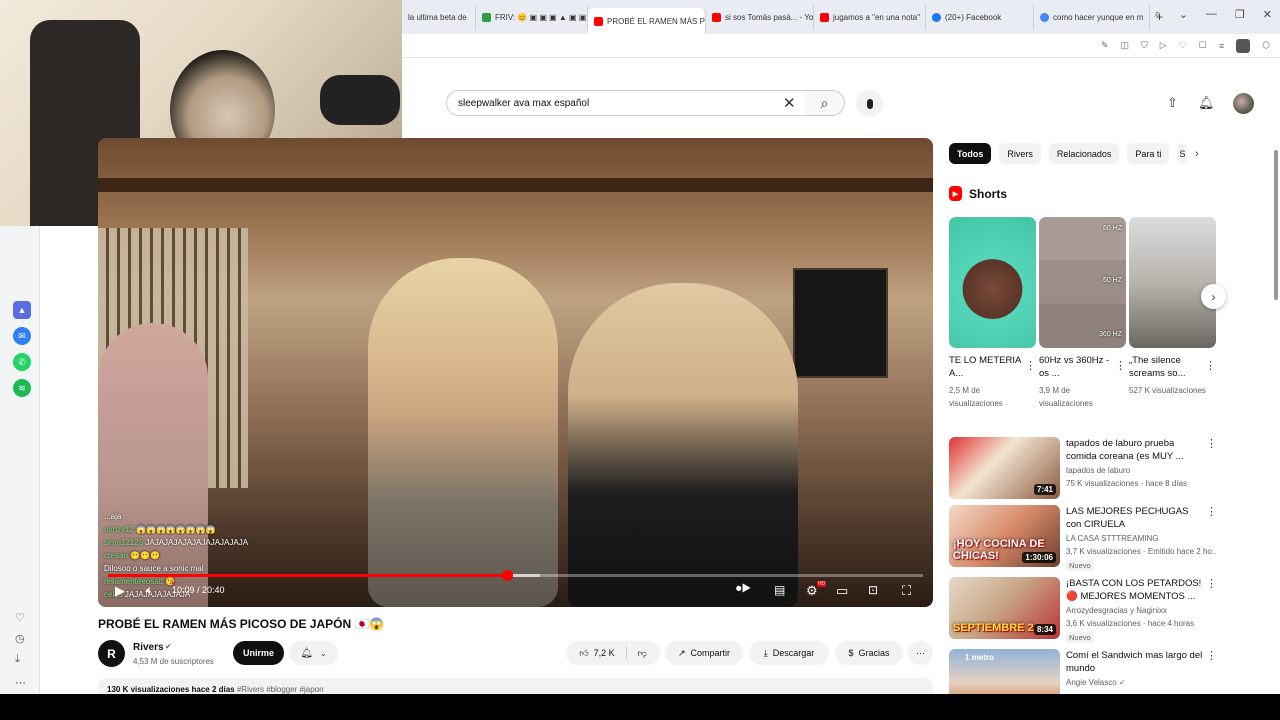  I want to click on new-badge: Nuevo, so click(1080, 637).